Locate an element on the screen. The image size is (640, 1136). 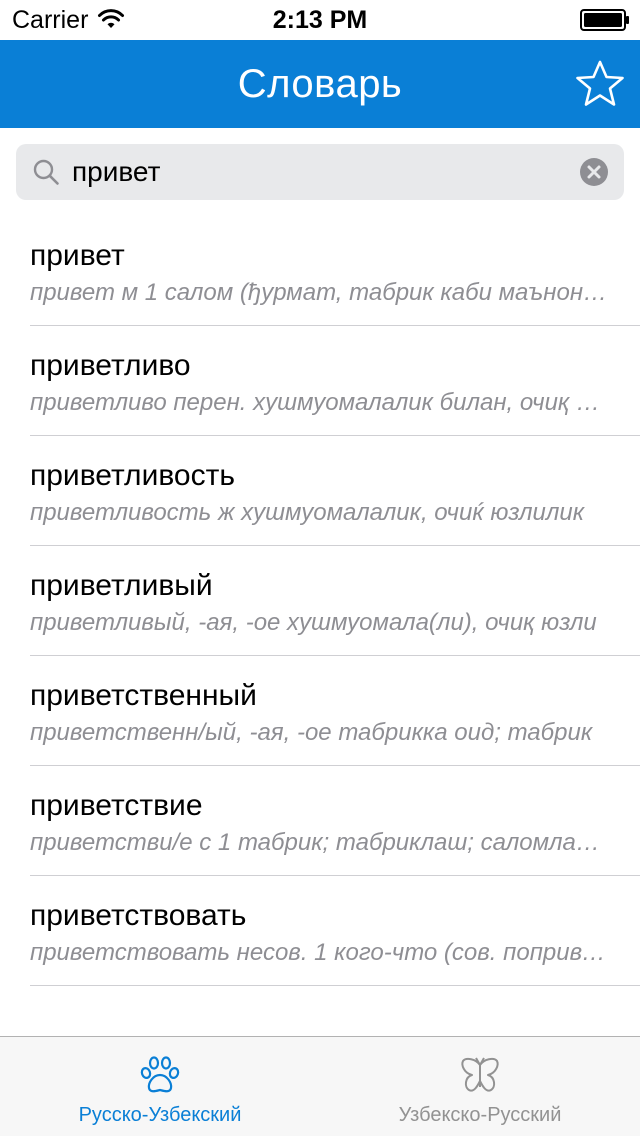
result-word: приветливо is located at coordinates (110, 365).